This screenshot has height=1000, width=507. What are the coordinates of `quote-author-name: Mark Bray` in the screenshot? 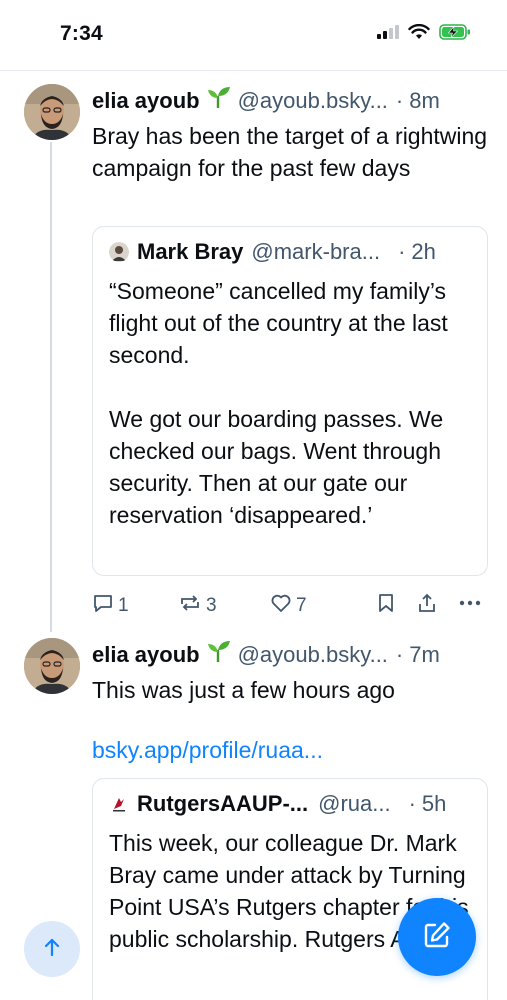 It's located at (190, 251).